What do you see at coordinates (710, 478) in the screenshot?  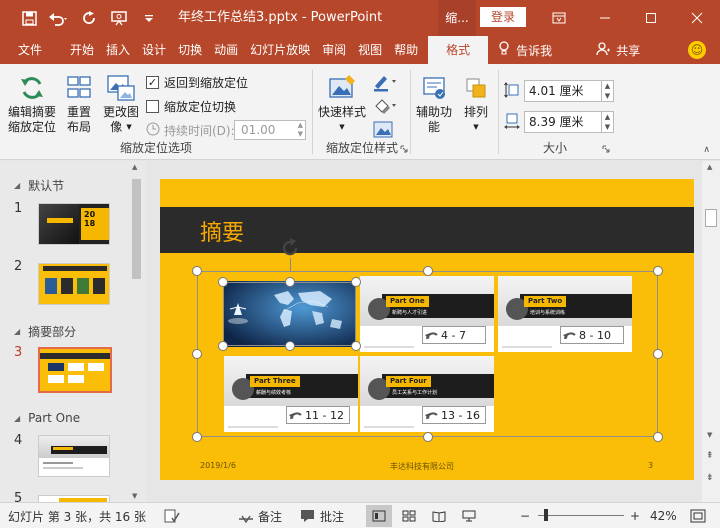 I see `next-slide-icon: ⇟` at bounding box center [710, 478].